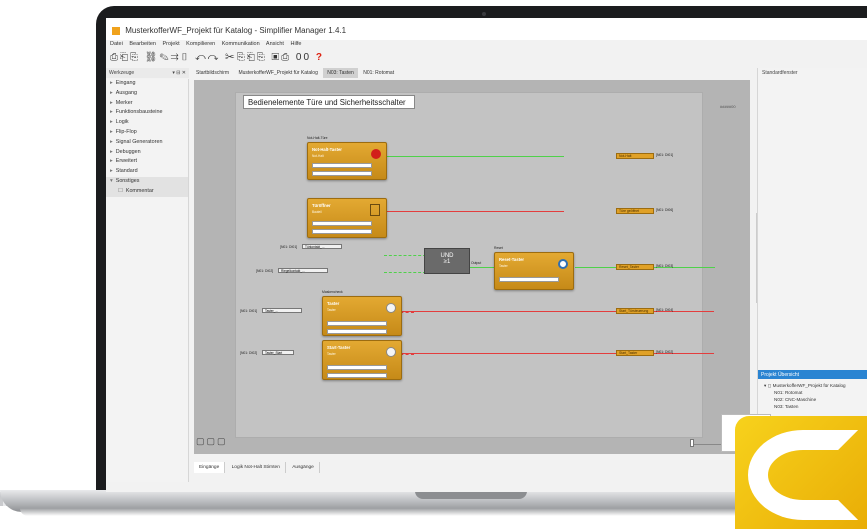 This screenshot has height=529, width=867. What do you see at coordinates (210, 57) in the screenshot?
I see `toolbar-icons: ⎙⎗⎘ ⛓✎⇉▯ ↶↷ ✂⎘⎗⎘ ▣⎙ 00` at bounding box center [210, 57].